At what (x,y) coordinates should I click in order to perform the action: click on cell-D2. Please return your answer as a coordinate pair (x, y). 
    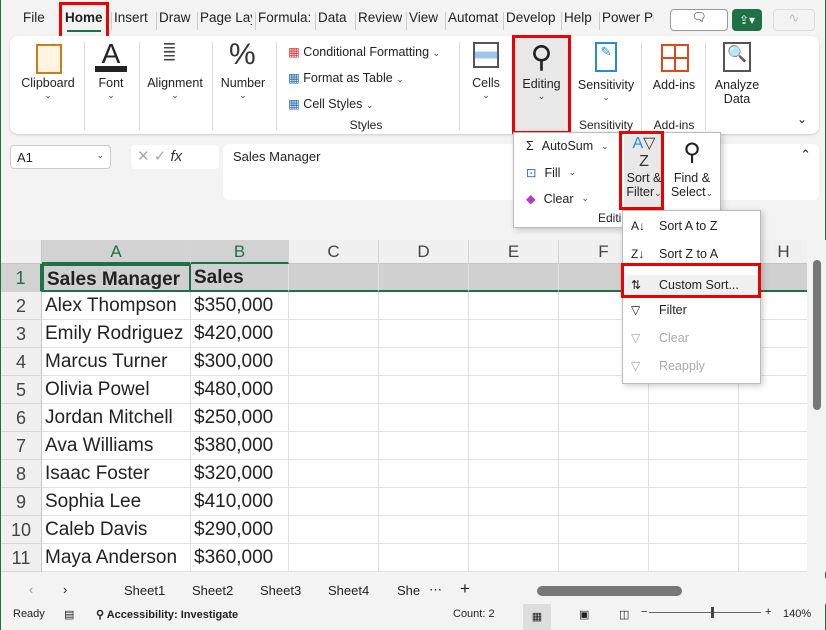
    Looking at the image, I should click on (424, 306).